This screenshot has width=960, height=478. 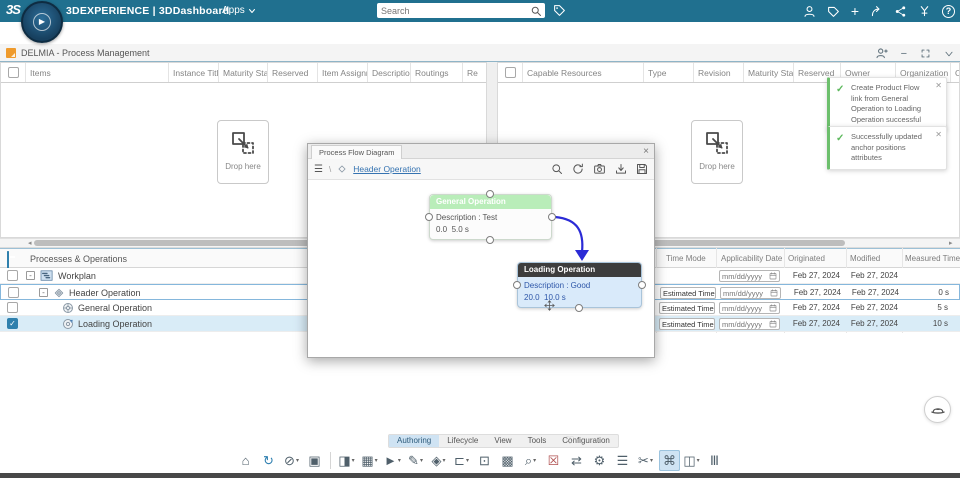 I want to click on column-header: Capable Resources, so click(x=583, y=72).